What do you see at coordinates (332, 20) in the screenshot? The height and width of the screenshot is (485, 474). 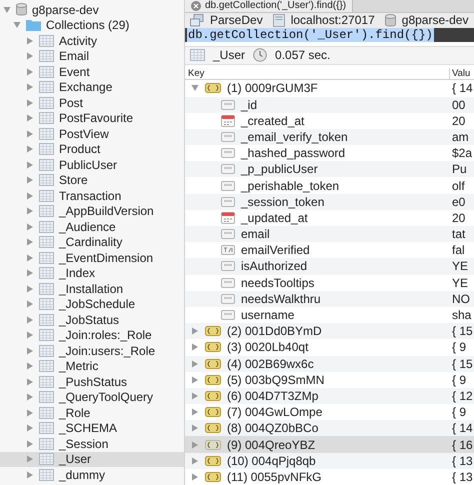 I see `breadcrumb-item: localhost:27017` at bounding box center [332, 20].